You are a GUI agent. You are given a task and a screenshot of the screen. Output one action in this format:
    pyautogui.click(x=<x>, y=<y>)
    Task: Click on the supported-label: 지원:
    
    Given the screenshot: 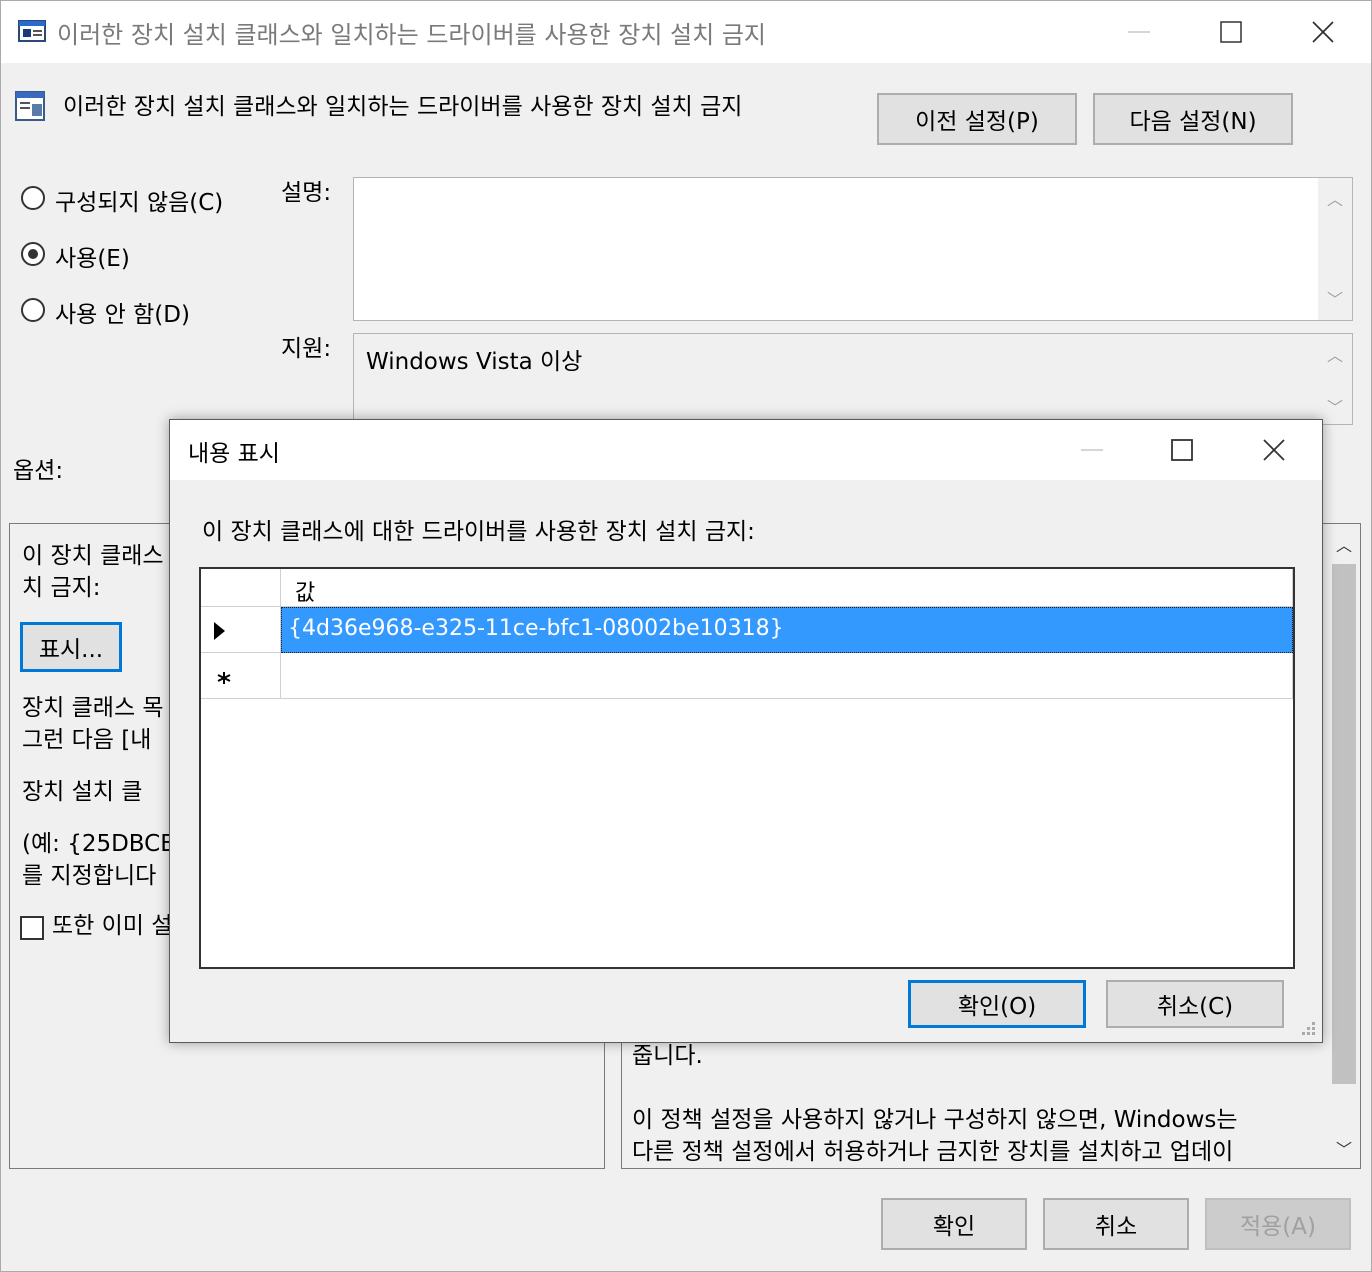 What is the action you would take?
    pyautogui.click(x=306, y=349)
    